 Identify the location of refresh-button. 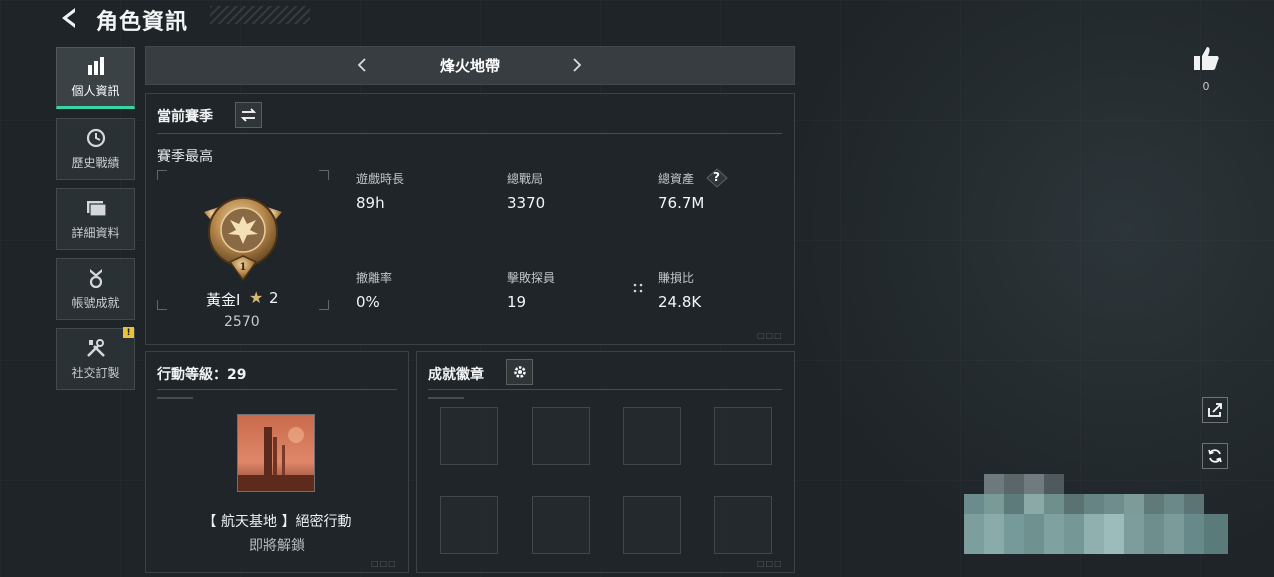
(1215, 456).